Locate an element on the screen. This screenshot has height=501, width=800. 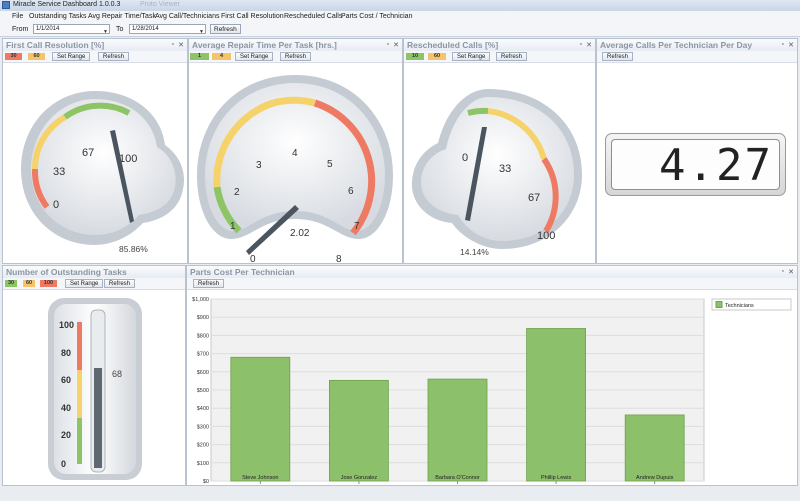
menu-outstanding-tasks: Outstanding Tasks is located at coordinates (57, 16).